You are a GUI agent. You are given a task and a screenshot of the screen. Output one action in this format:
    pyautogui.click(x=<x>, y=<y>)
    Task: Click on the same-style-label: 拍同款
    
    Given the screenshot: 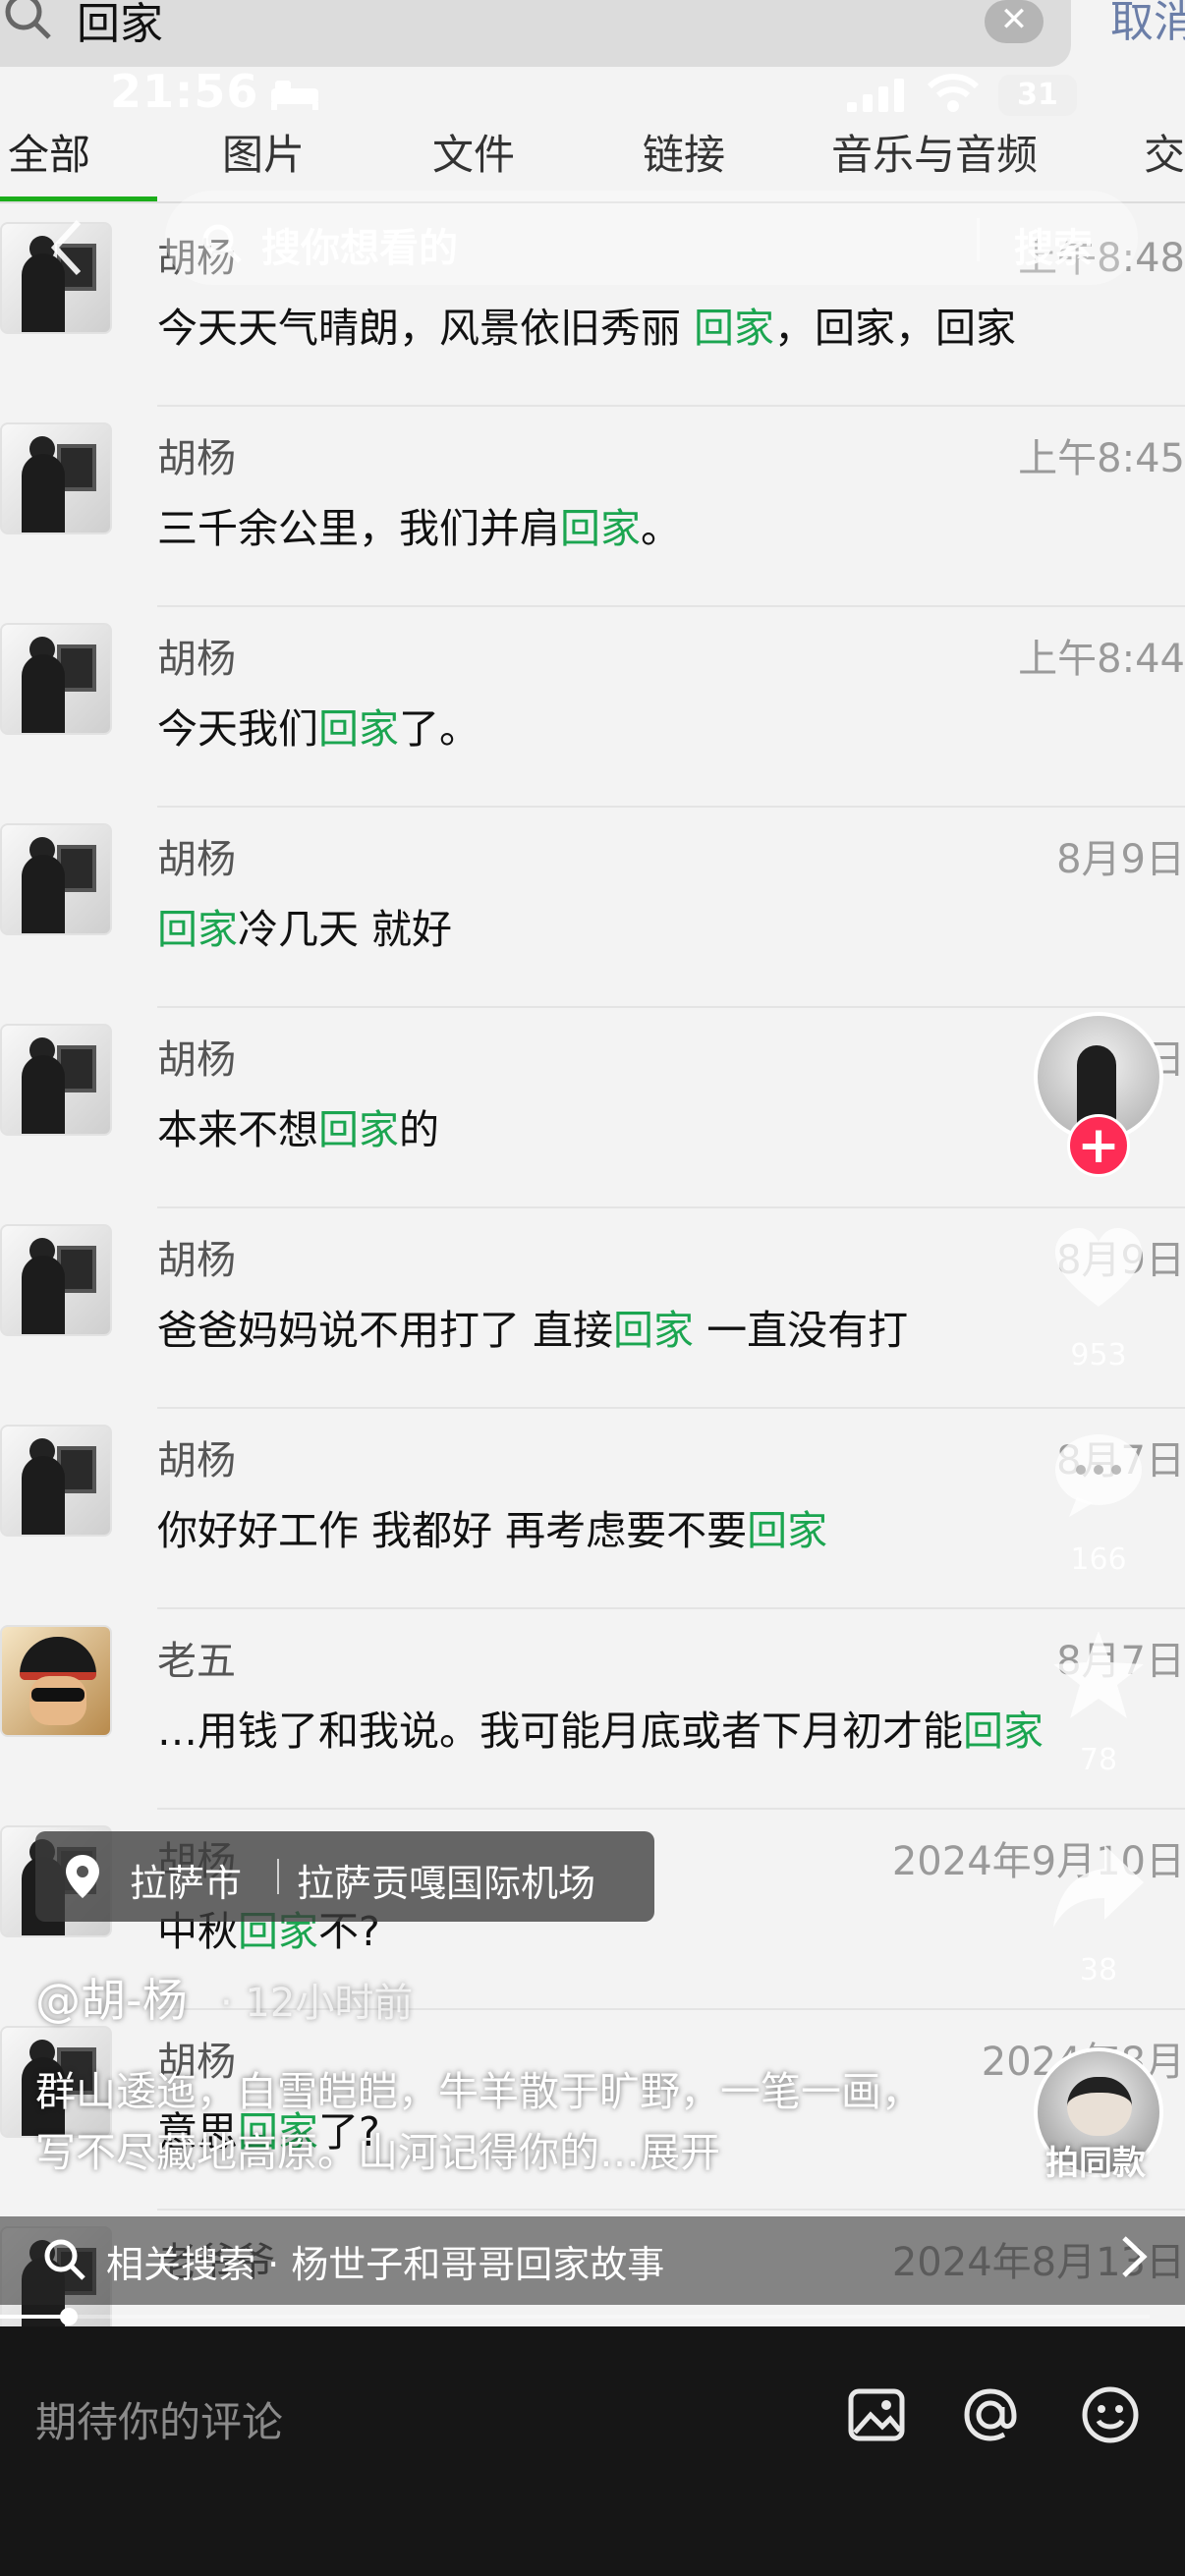 What is the action you would take?
    pyautogui.click(x=1096, y=2160)
    